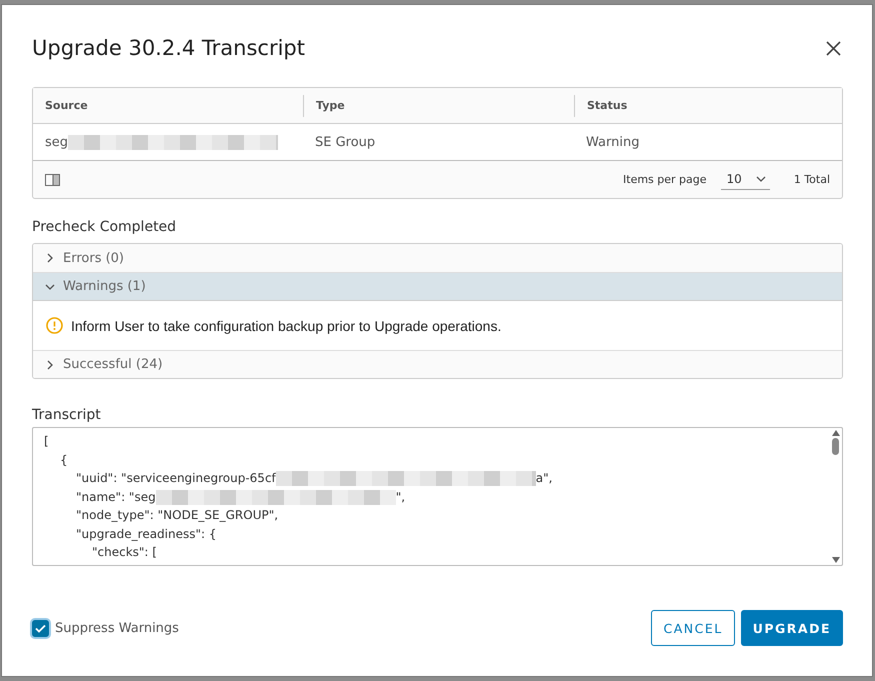  What do you see at coordinates (791, 628) in the screenshot?
I see `upgrade-button: UPGRADE` at bounding box center [791, 628].